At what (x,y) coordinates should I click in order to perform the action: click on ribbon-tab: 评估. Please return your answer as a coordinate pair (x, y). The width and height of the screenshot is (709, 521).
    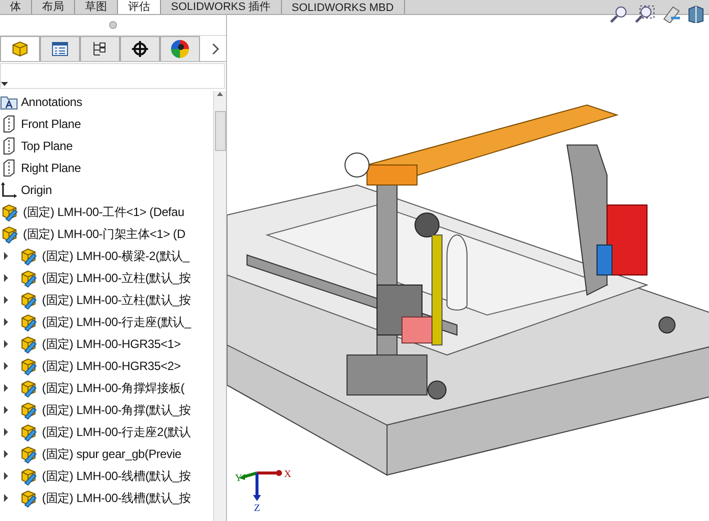
    Looking at the image, I should click on (139, 7).